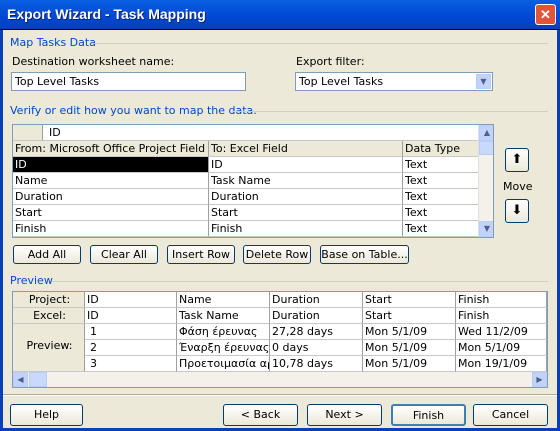  Describe the element at coordinates (501, 364) in the screenshot. I see `preview-cell: Mon 19/1/09` at that location.